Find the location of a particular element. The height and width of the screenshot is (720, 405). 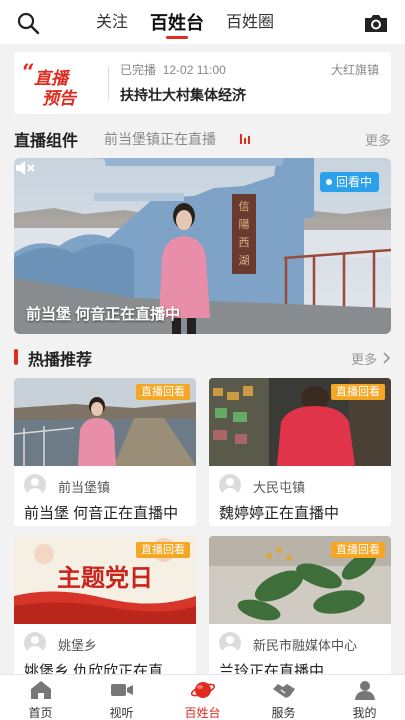

live-bars-icon is located at coordinates (246, 139).